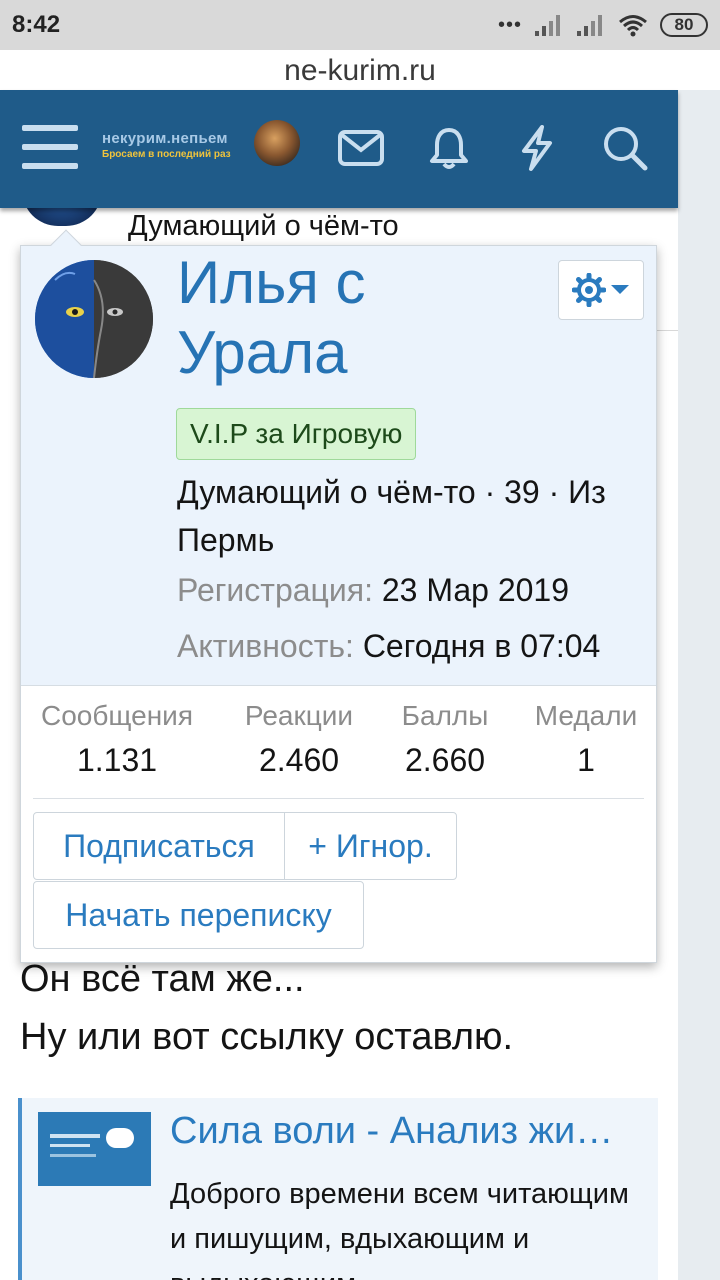 This screenshot has height=1280, width=720. Describe the element at coordinates (589, 290) in the screenshot. I see `gear-icon` at that location.